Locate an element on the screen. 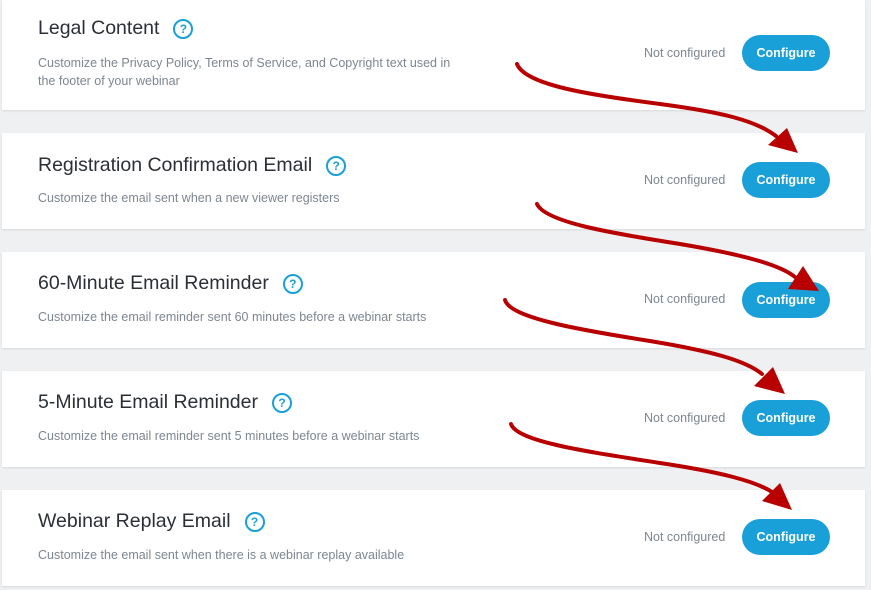  card-description-line: the footer of your webinar is located at coordinates (109, 81).